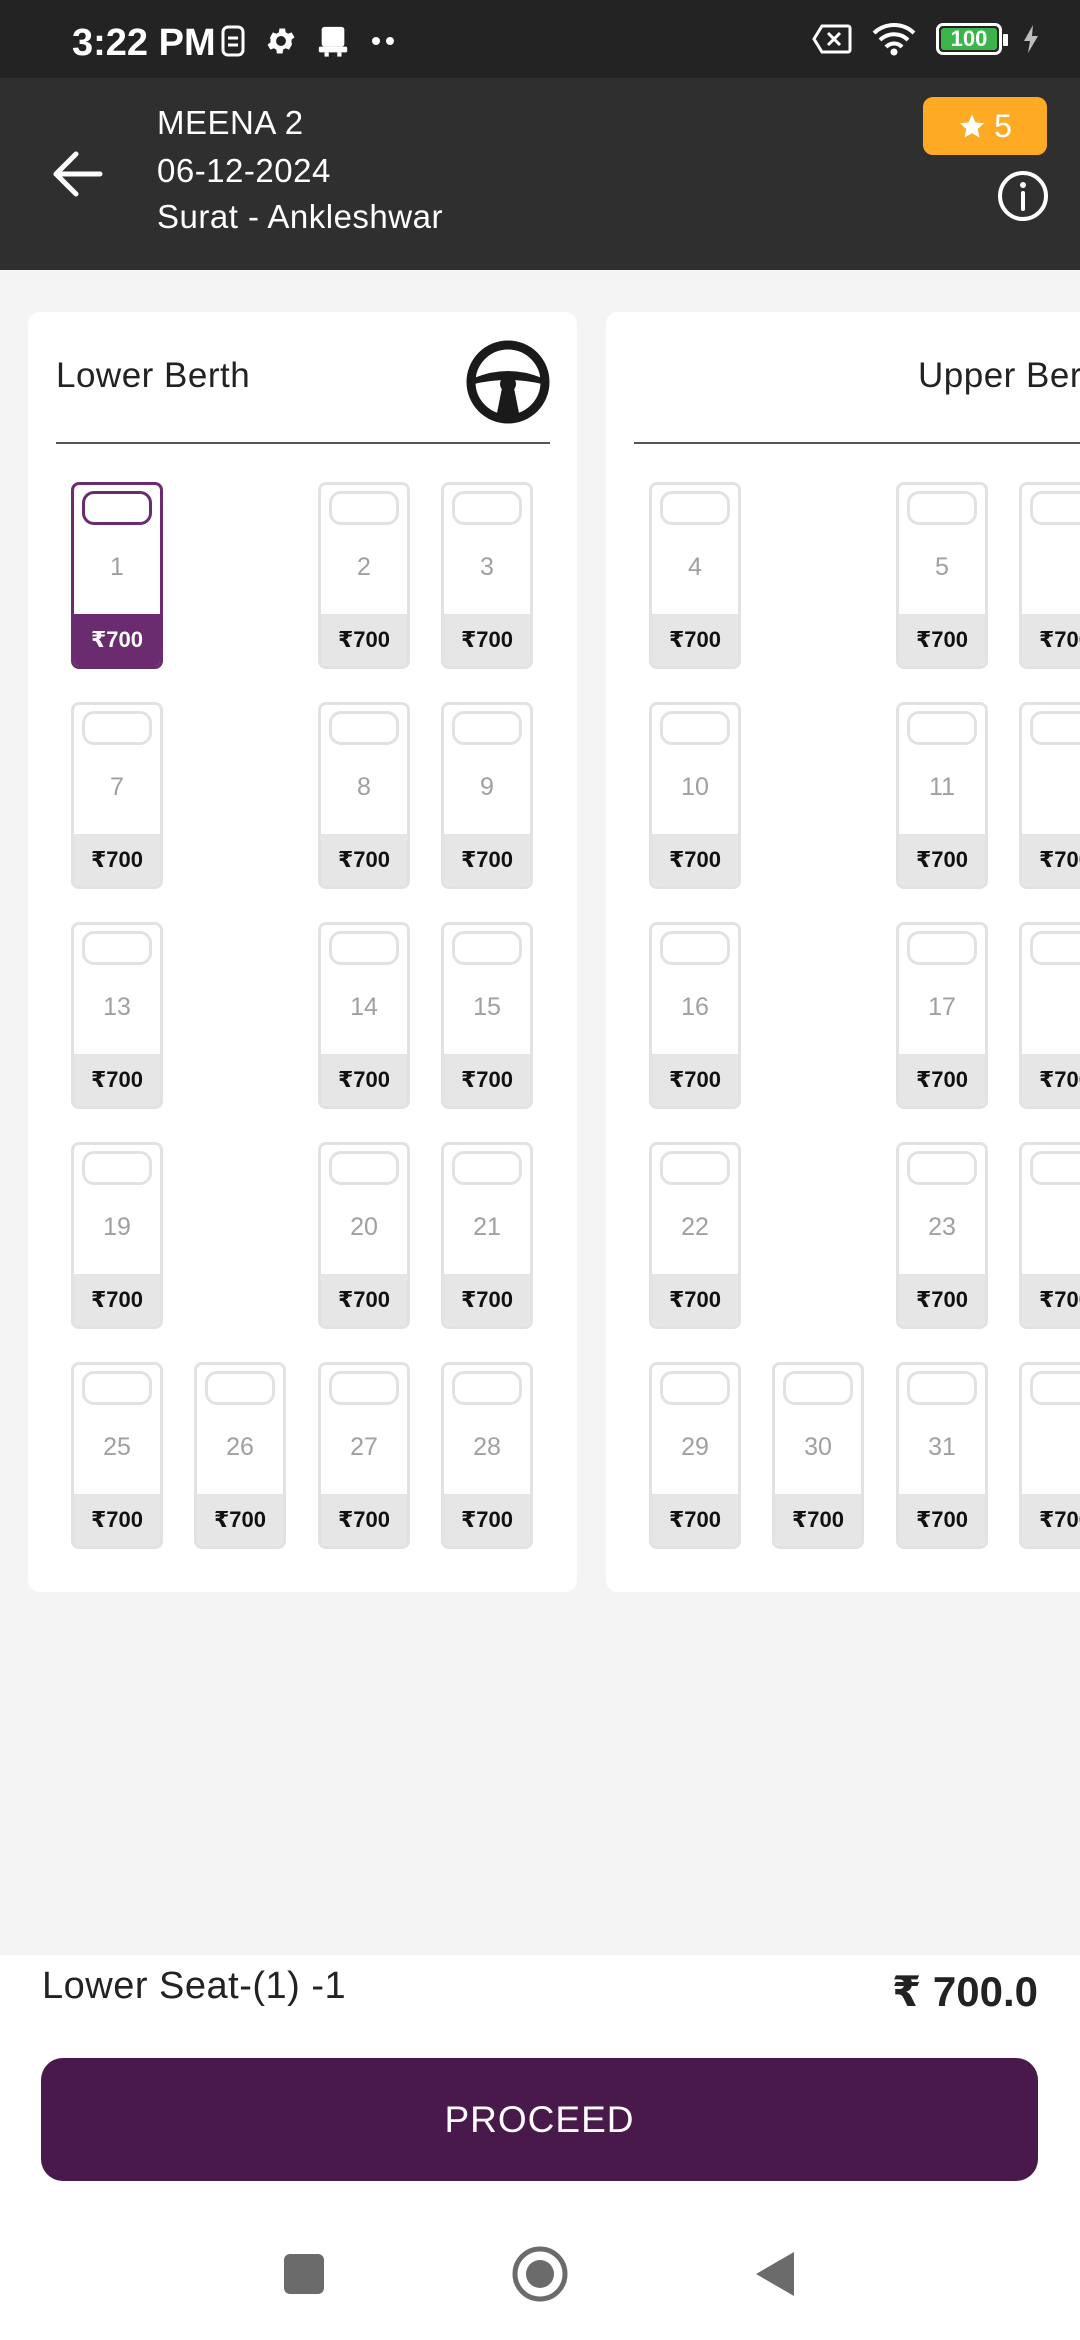 This screenshot has width=1080, height=2340. I want to click on seat-number: 17, so click(942, 1007).